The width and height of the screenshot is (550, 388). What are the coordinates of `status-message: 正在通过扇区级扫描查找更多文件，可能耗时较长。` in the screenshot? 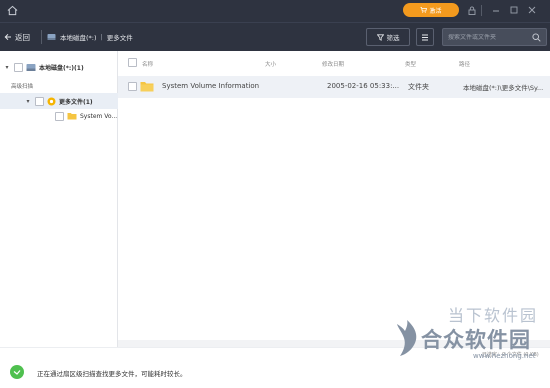 It's located at (112, 374).